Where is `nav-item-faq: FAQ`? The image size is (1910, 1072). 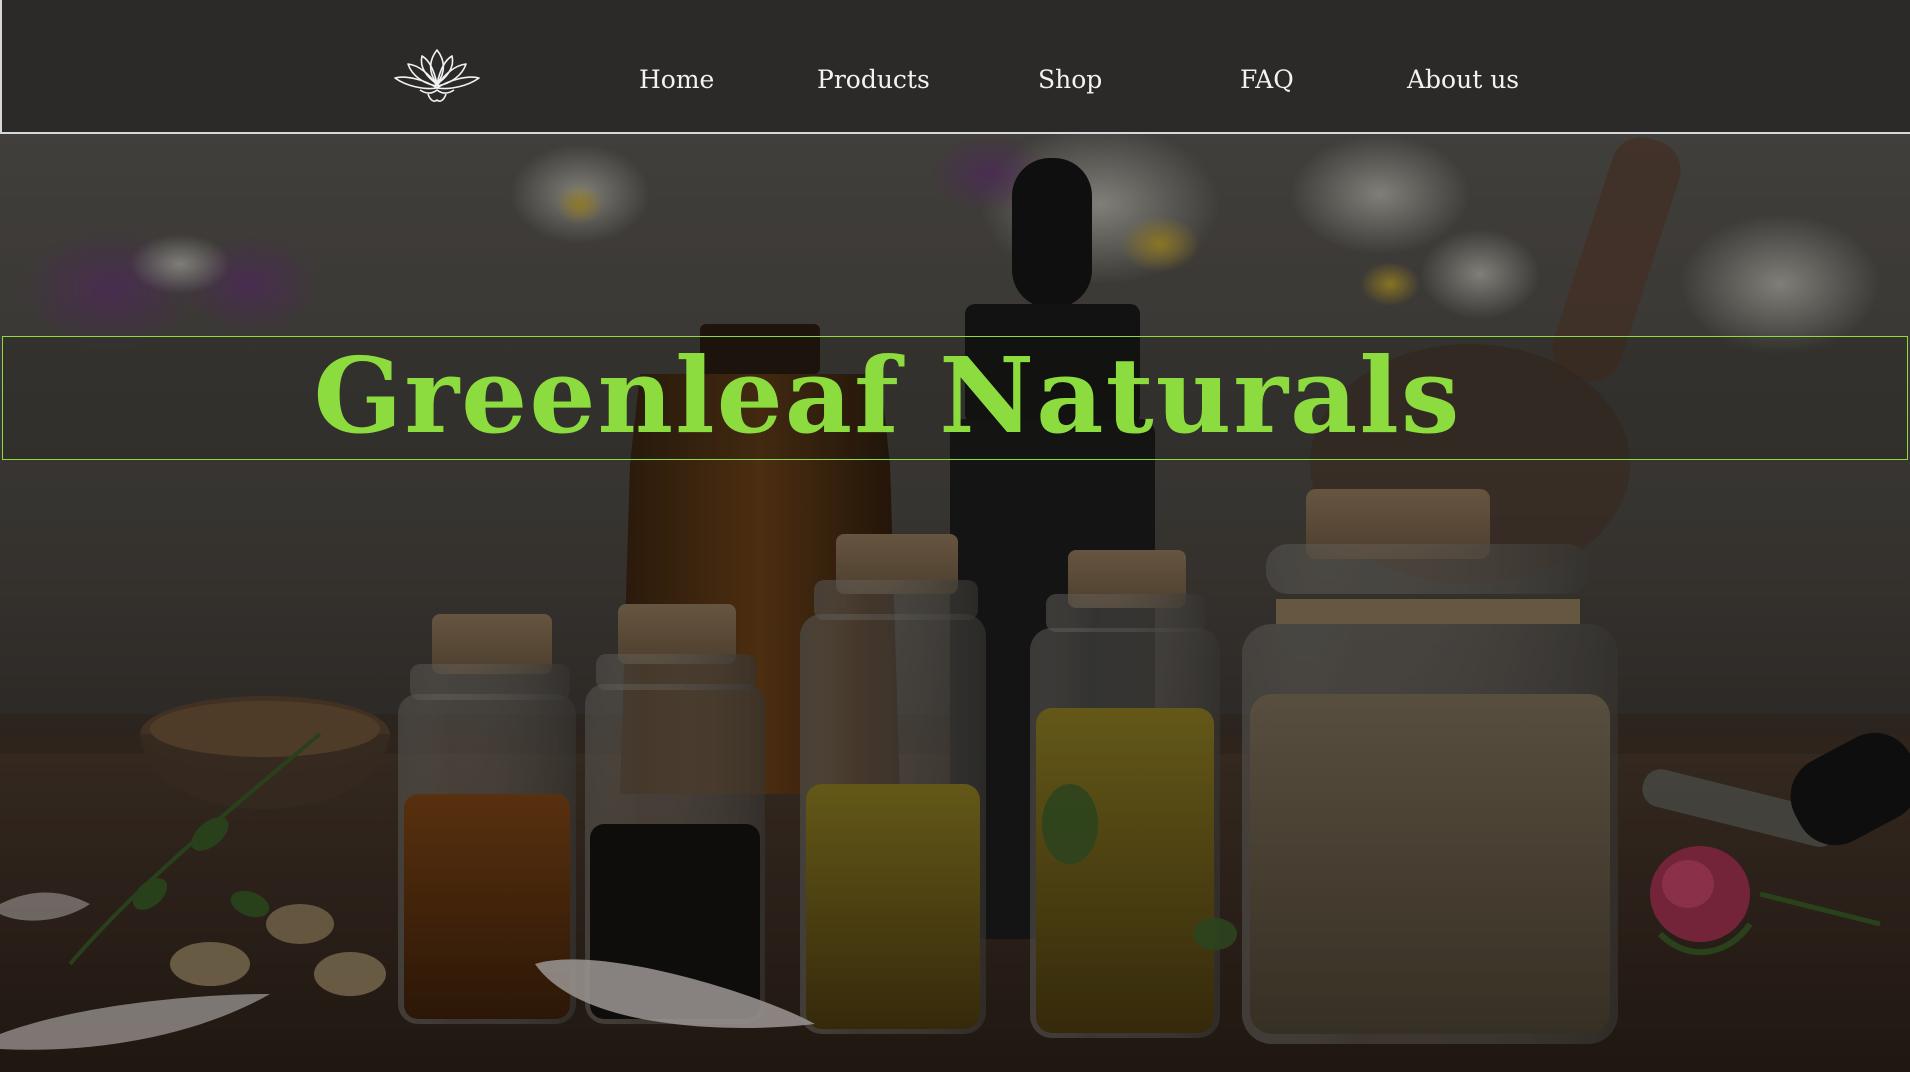
nav-item-faq: FAQ is located at coordinates (1267, 79).